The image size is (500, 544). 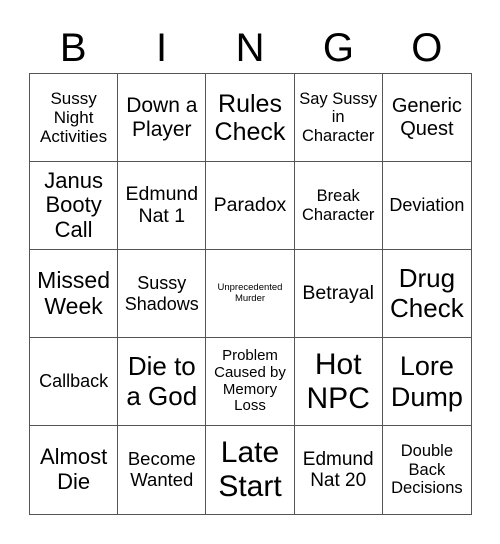 What do you see at coordinates (426, 118) in the screenshot?
I see `bingo-cell: Generic Quest` at bounding box center [426, 118].